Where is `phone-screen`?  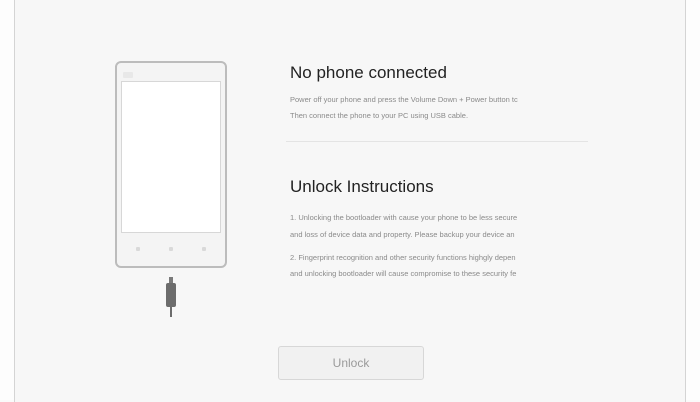
phone-screen is located at coordinates (171, 157).